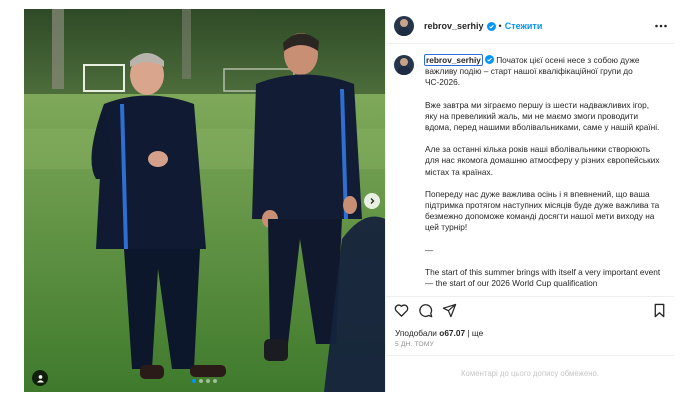  Describe the element at coordinates (530, 373) in the screenshot. I see `comments-disabled-notice: Коментарі до цього допису обмежено.` at that location.